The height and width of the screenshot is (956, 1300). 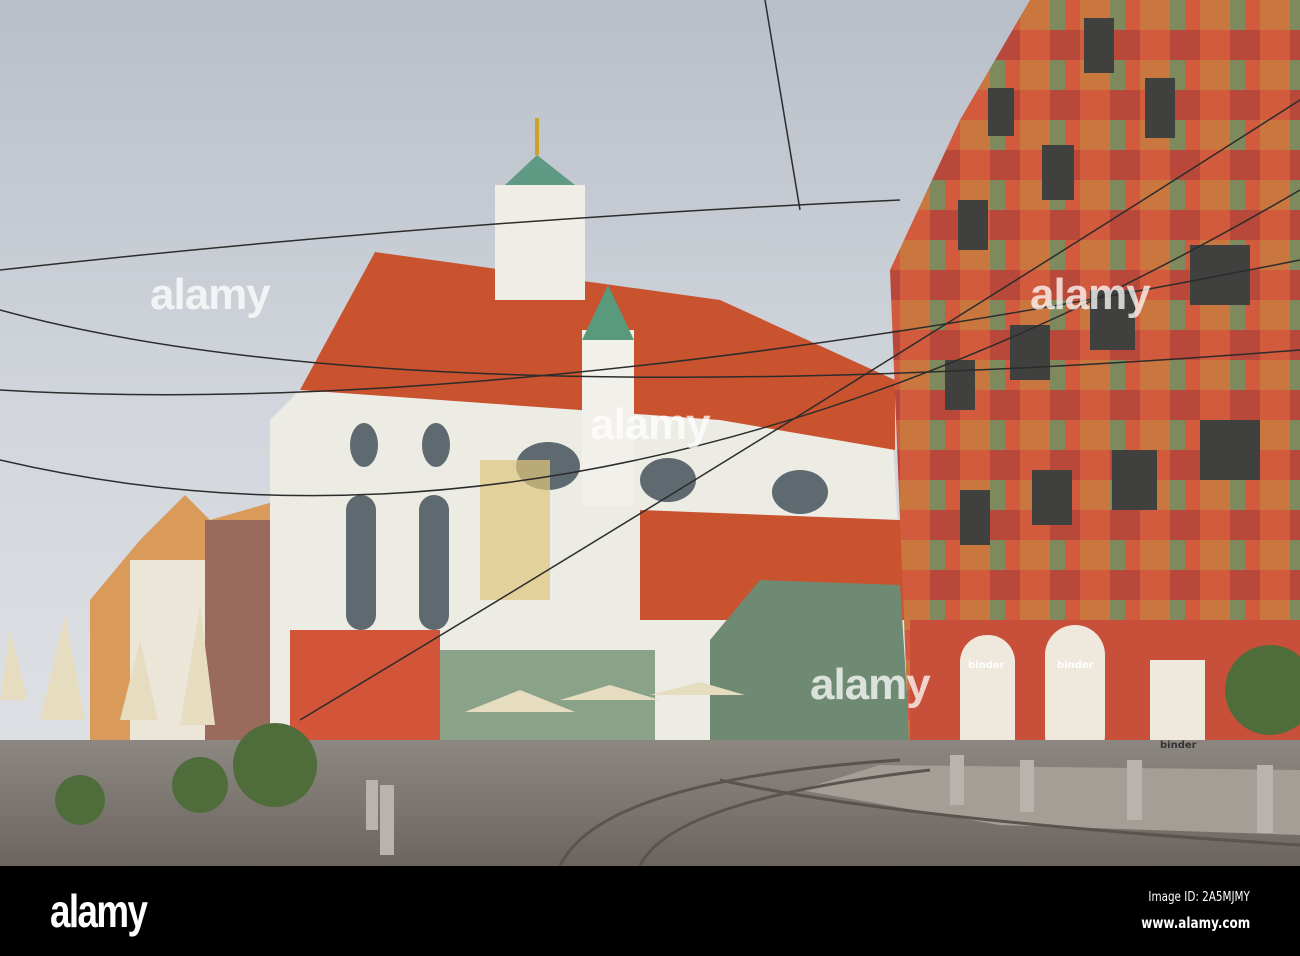 What do you see at coordinates (1195, 923) in the screenshot?
I see `website-link: www.alamy.com` at bounding box center [1195, 923].